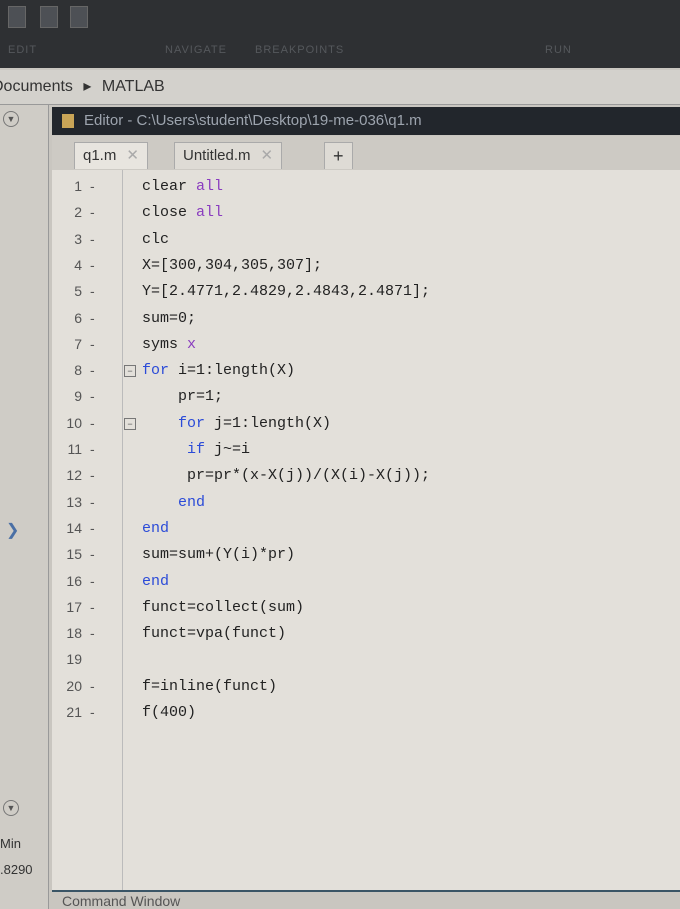 The image size is (680, 909). Describe the element at coordinates (340, 34) in the screenshot. I see `toolstrip: EDIT NAVIGATE BREAKPOINTS RUN` at that location.